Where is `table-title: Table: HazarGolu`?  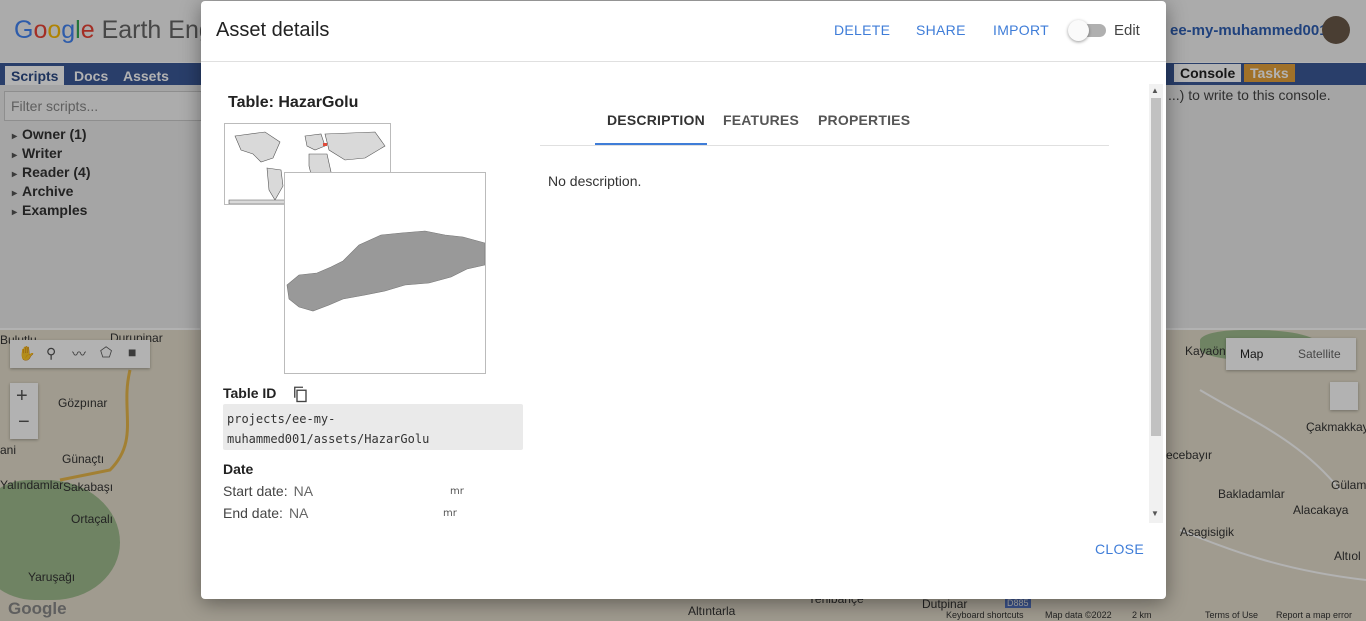 table-title: Table: HazarGolu is located at coordinates (293, 102).